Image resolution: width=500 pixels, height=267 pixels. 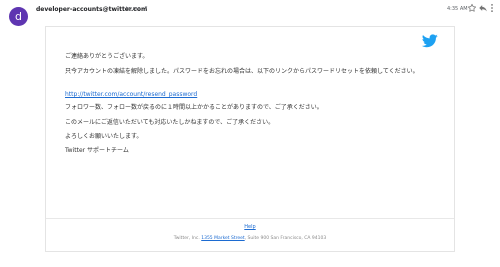 I want to click on recipient-label: to me, so click(x=133, y=9).